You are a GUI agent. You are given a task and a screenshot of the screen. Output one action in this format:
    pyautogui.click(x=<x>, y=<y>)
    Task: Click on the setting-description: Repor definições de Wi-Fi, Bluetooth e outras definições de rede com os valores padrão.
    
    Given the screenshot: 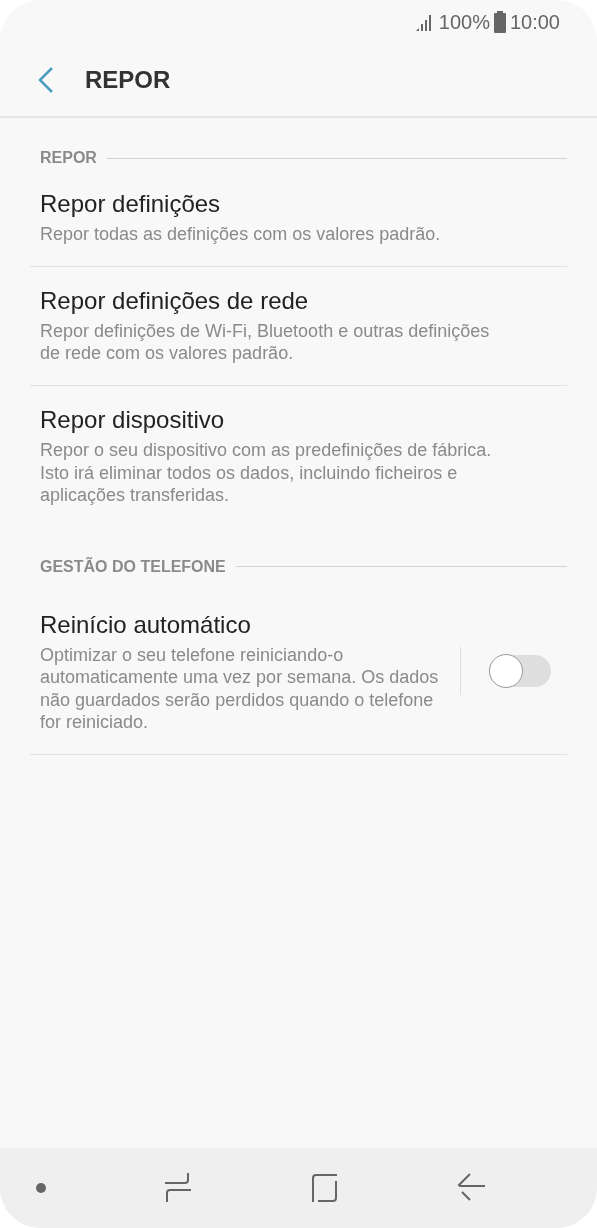 What is the action you would take?
    pyautogui.click(x=265, y=342)
    